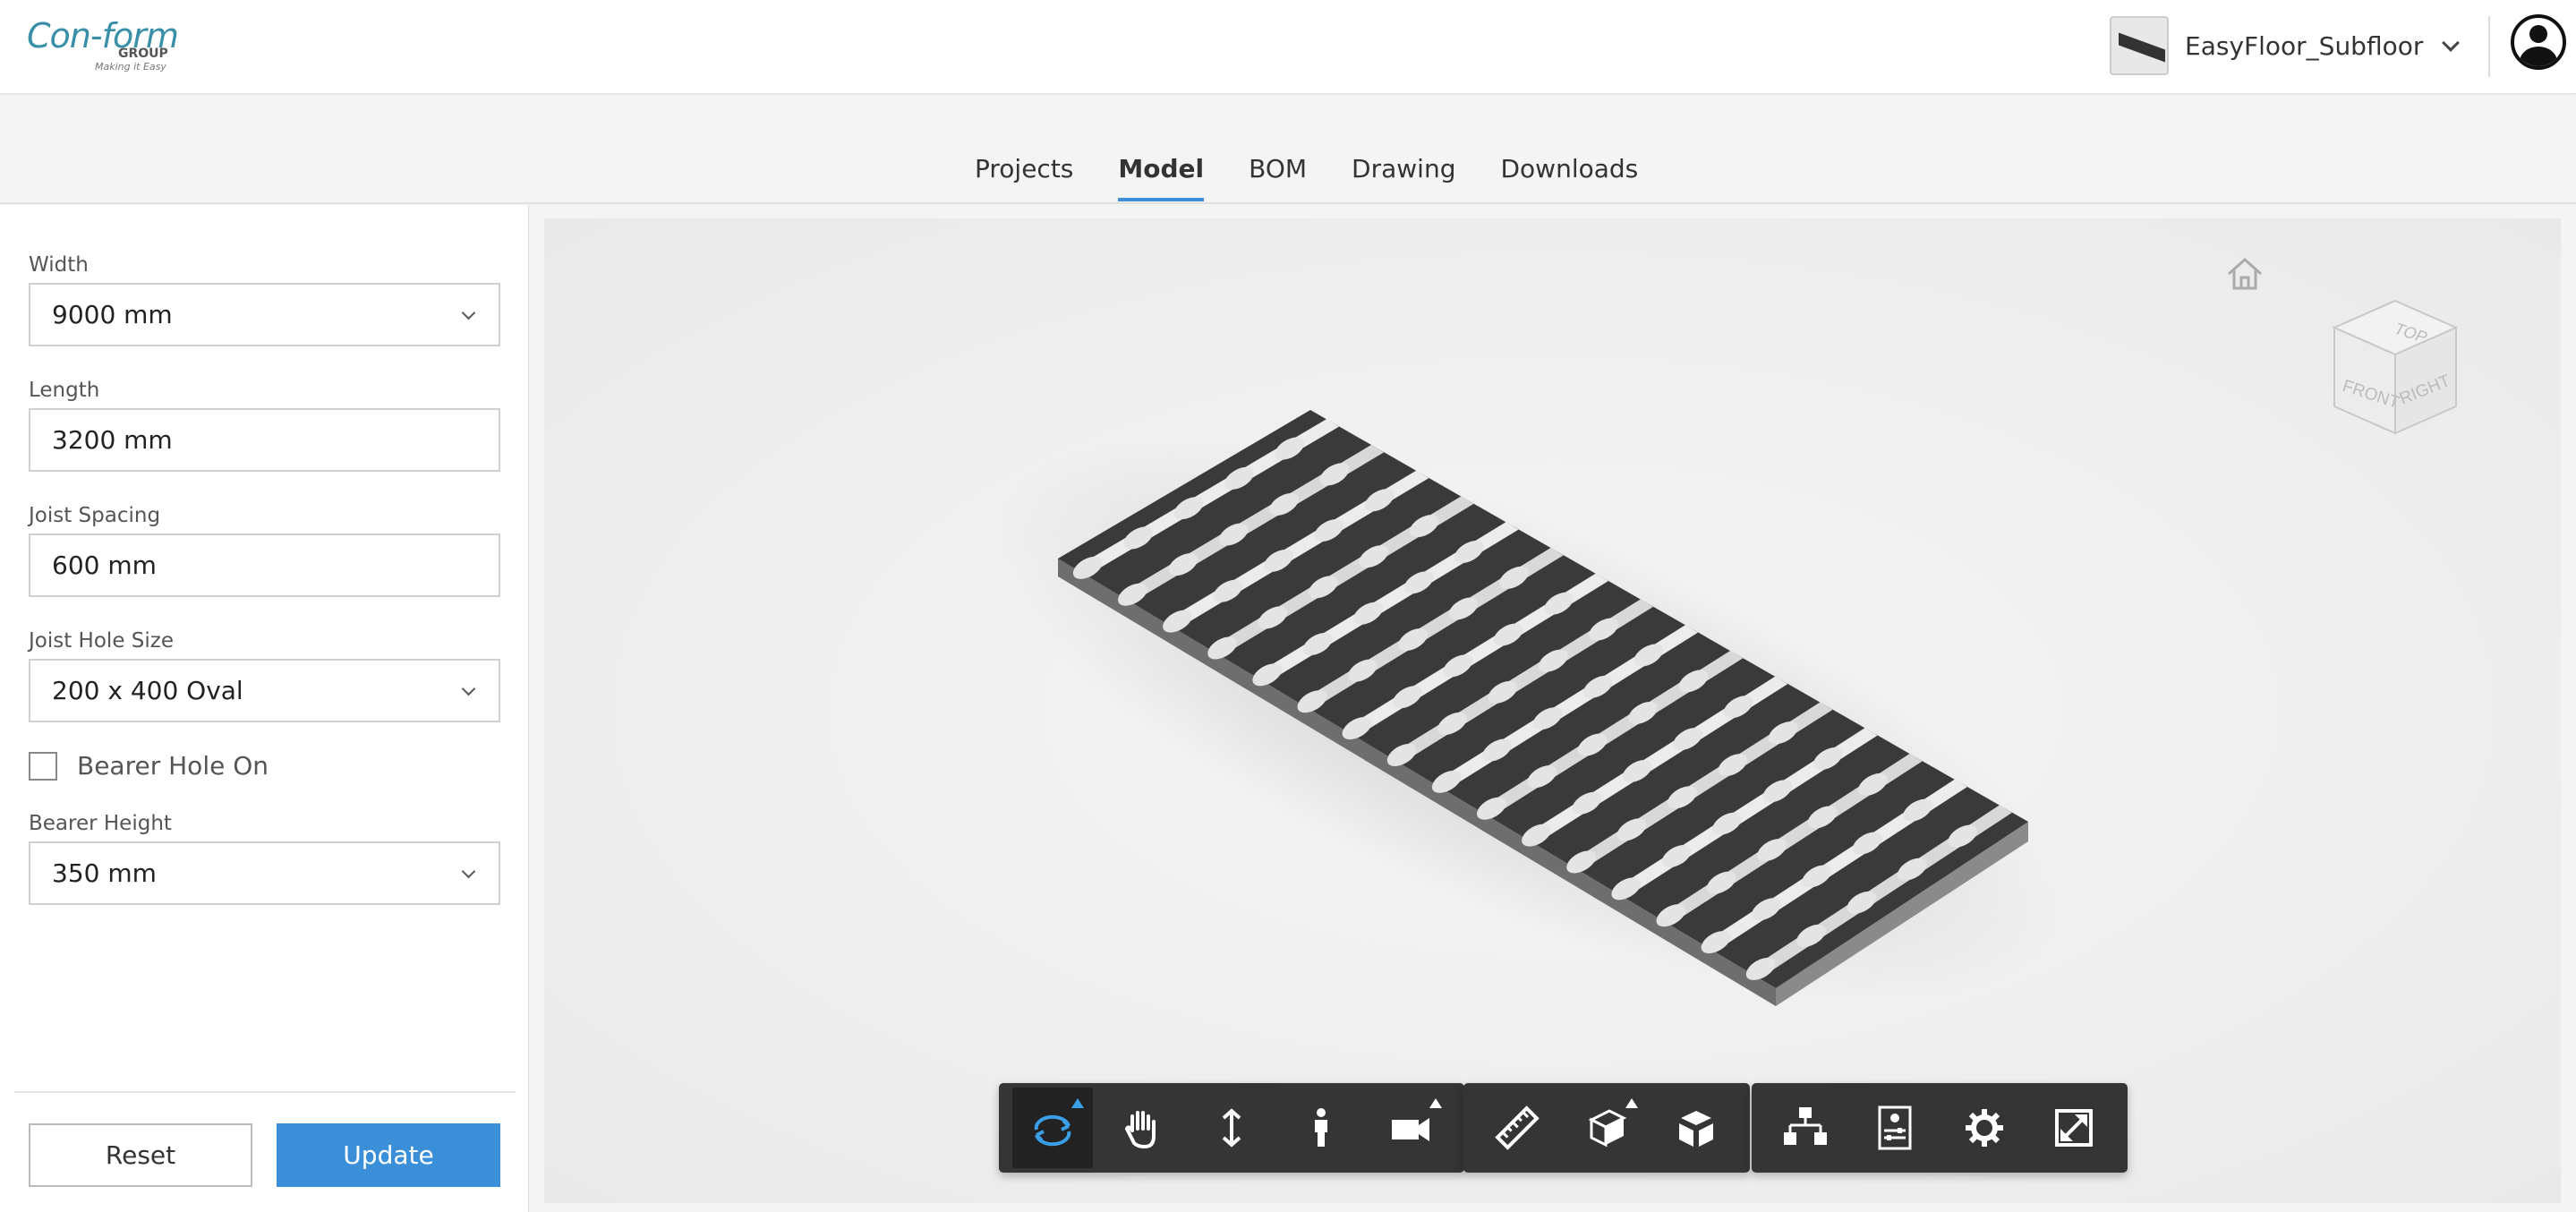 This screenshot has height=1212, width=2576. I want to click on joist-hole-size-label: Joist Hole Size, so click(101, 641).